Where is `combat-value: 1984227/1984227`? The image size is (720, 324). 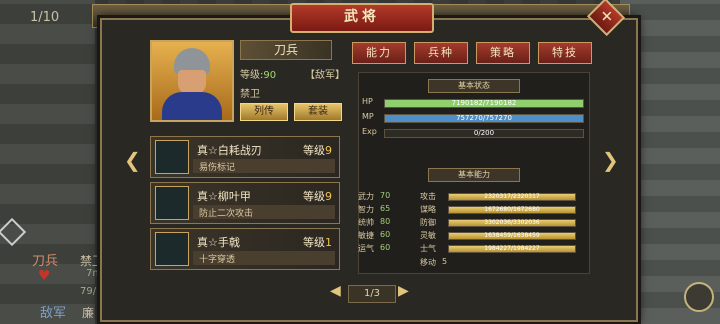 combat-value: 1984227/1984227 is located at coordinates (512, 248).